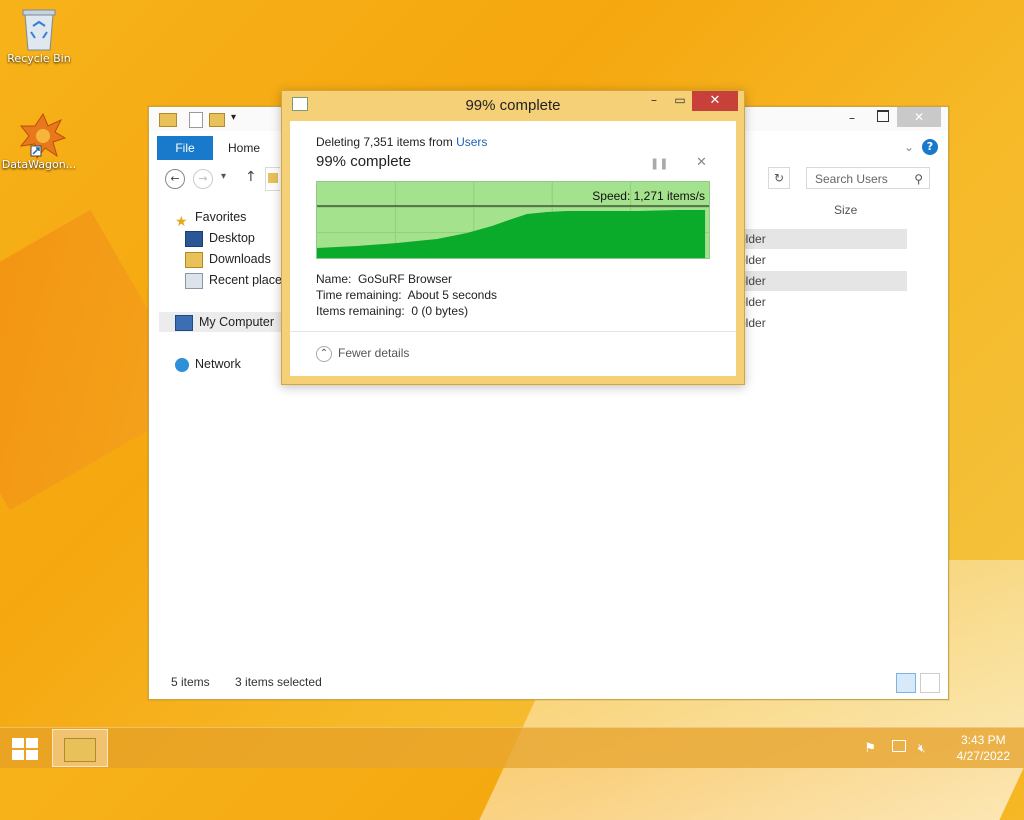 The image size is (1024, 820). Describe the element at coordinates (680, 101) in the screenshot. I see `maximize-button: ▭` at that location.